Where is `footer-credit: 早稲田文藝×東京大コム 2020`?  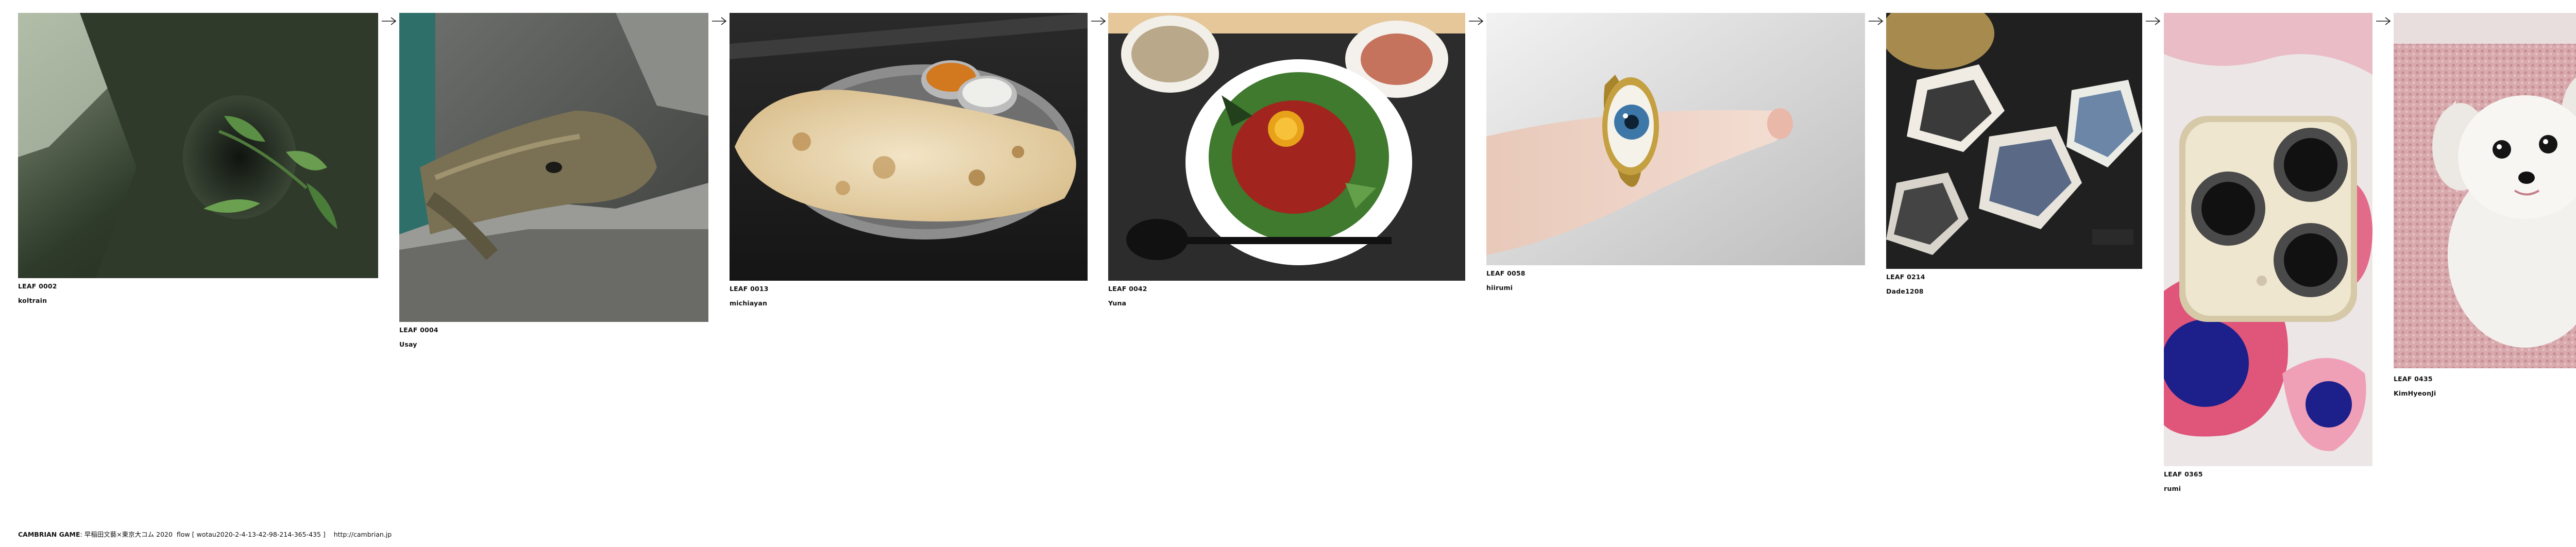 footer-credit: 早稲田文藝×東京大コム 2020 is located at coordinates (128, 534).